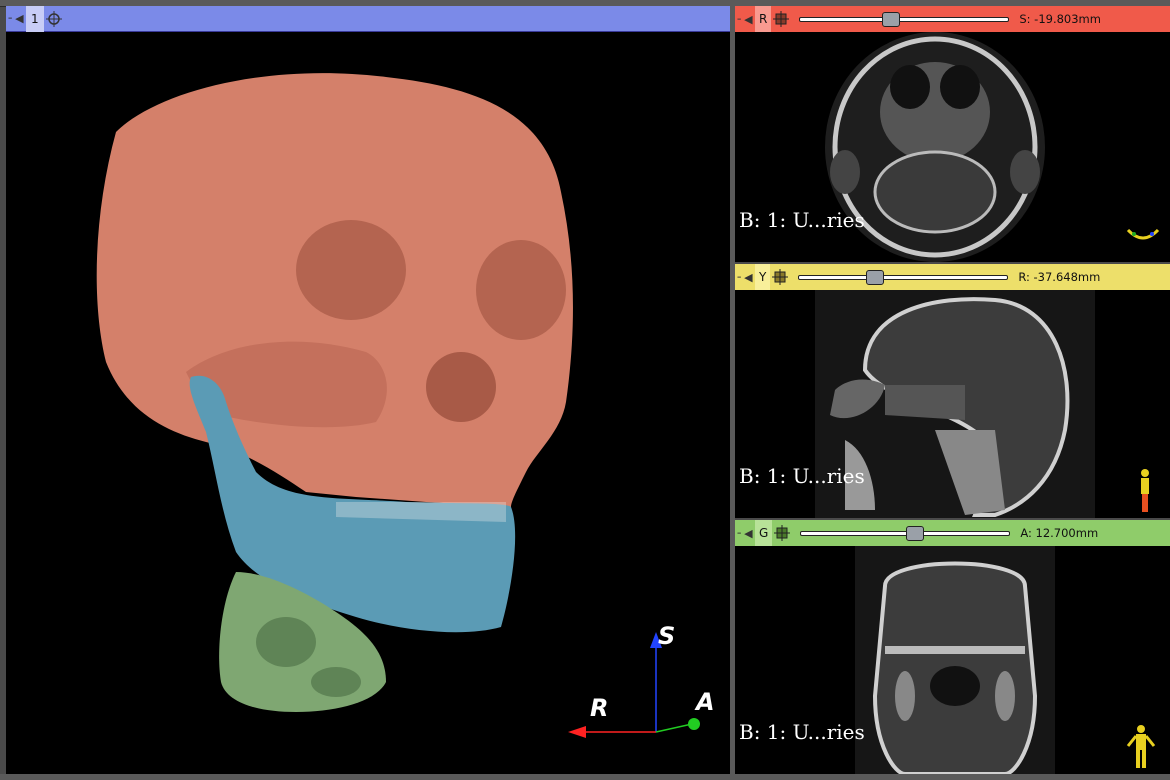 This screenshot has height=780, width=1170. What do you see at coordinates (1141, 746) in the screenshot?
I see `orientation-person-coronal-icon` at bounding box center [1141, 746].